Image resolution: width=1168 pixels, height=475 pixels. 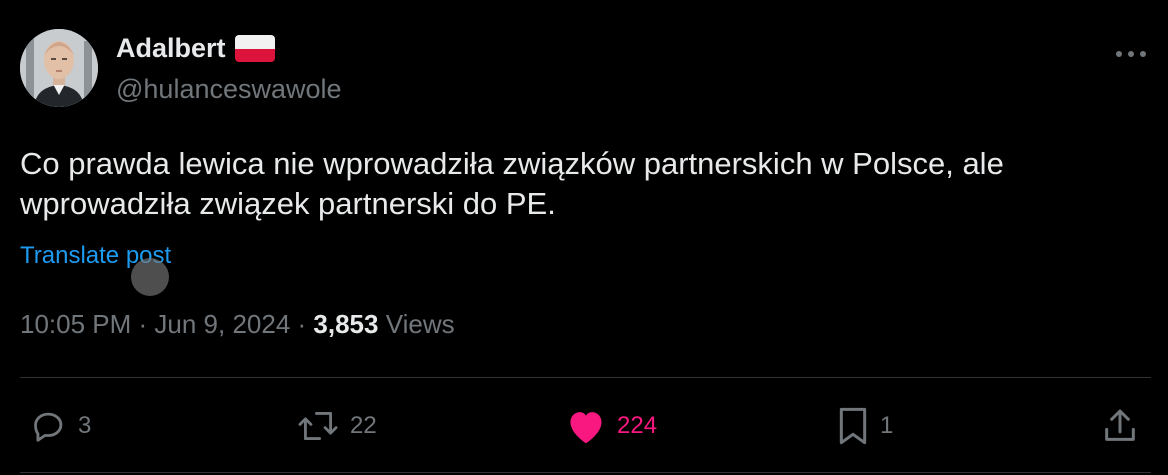 I want to click on heart-icon, so click(x=586, y=426).